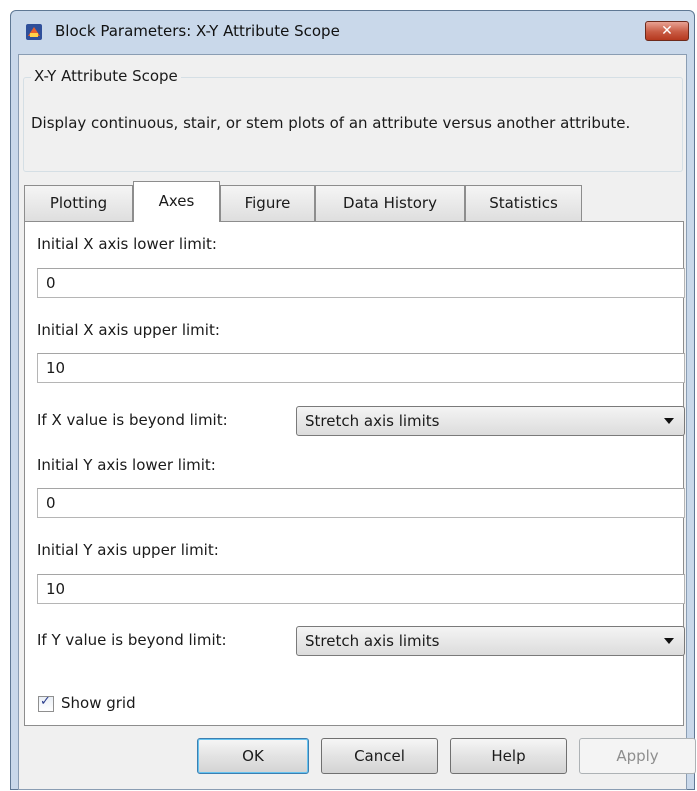 The height and width of the screenshot is (791, 697). Describe the element at coordinates (490, 421) in the screenshot. I see `x-beyond-limit-dropdown: Stretch axis limits` at that location.